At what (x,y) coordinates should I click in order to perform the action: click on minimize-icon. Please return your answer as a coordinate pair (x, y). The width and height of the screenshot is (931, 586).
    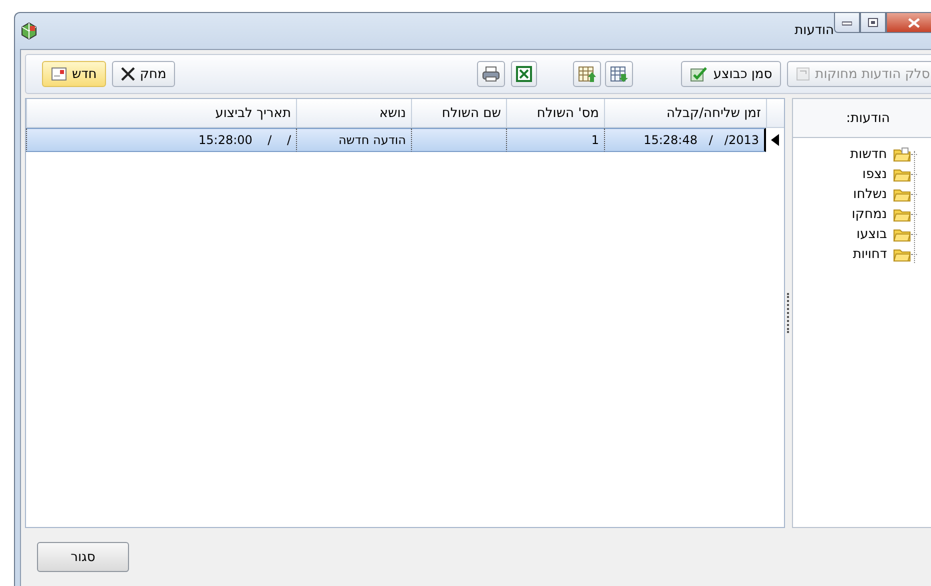
    Looking at the image, I should click on (847, 23).